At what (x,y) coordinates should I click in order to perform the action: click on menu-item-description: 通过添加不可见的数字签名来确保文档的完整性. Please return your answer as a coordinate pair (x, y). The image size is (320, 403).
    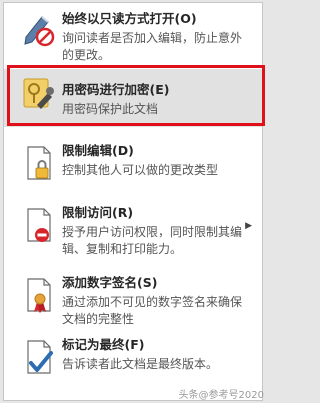
    Looking at the image, I should click on (152, 310).